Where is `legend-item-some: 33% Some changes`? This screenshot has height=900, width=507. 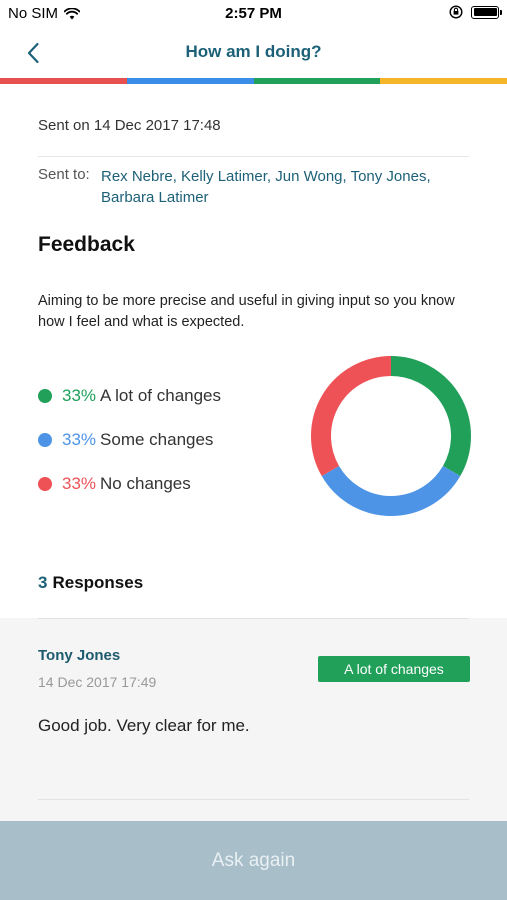
legend-item-some: 33% Some changes is located at coordinates (129, 440).